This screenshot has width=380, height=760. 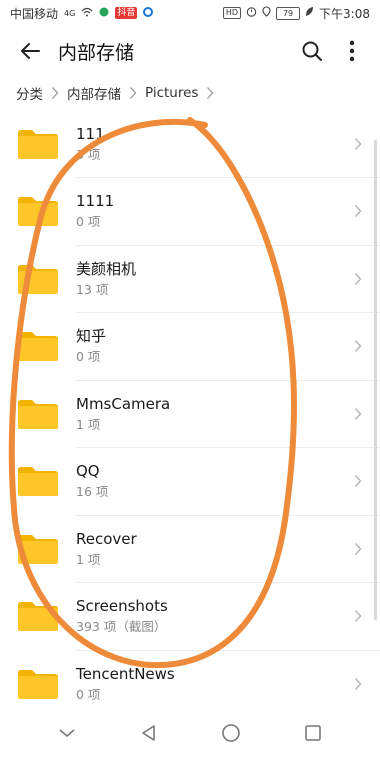 I want to click on triangle-back-icon, so click(x=148, y=733).